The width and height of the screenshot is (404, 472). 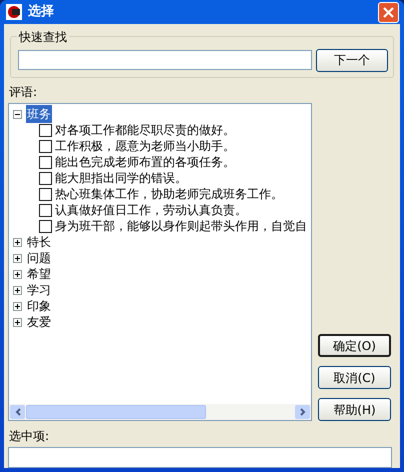 What do you see at coordinates (151, 210) in the screenshot?
I see `comment-item: 认真做好值日工作，劳动认真负责。` at bounding box center [151, 210].